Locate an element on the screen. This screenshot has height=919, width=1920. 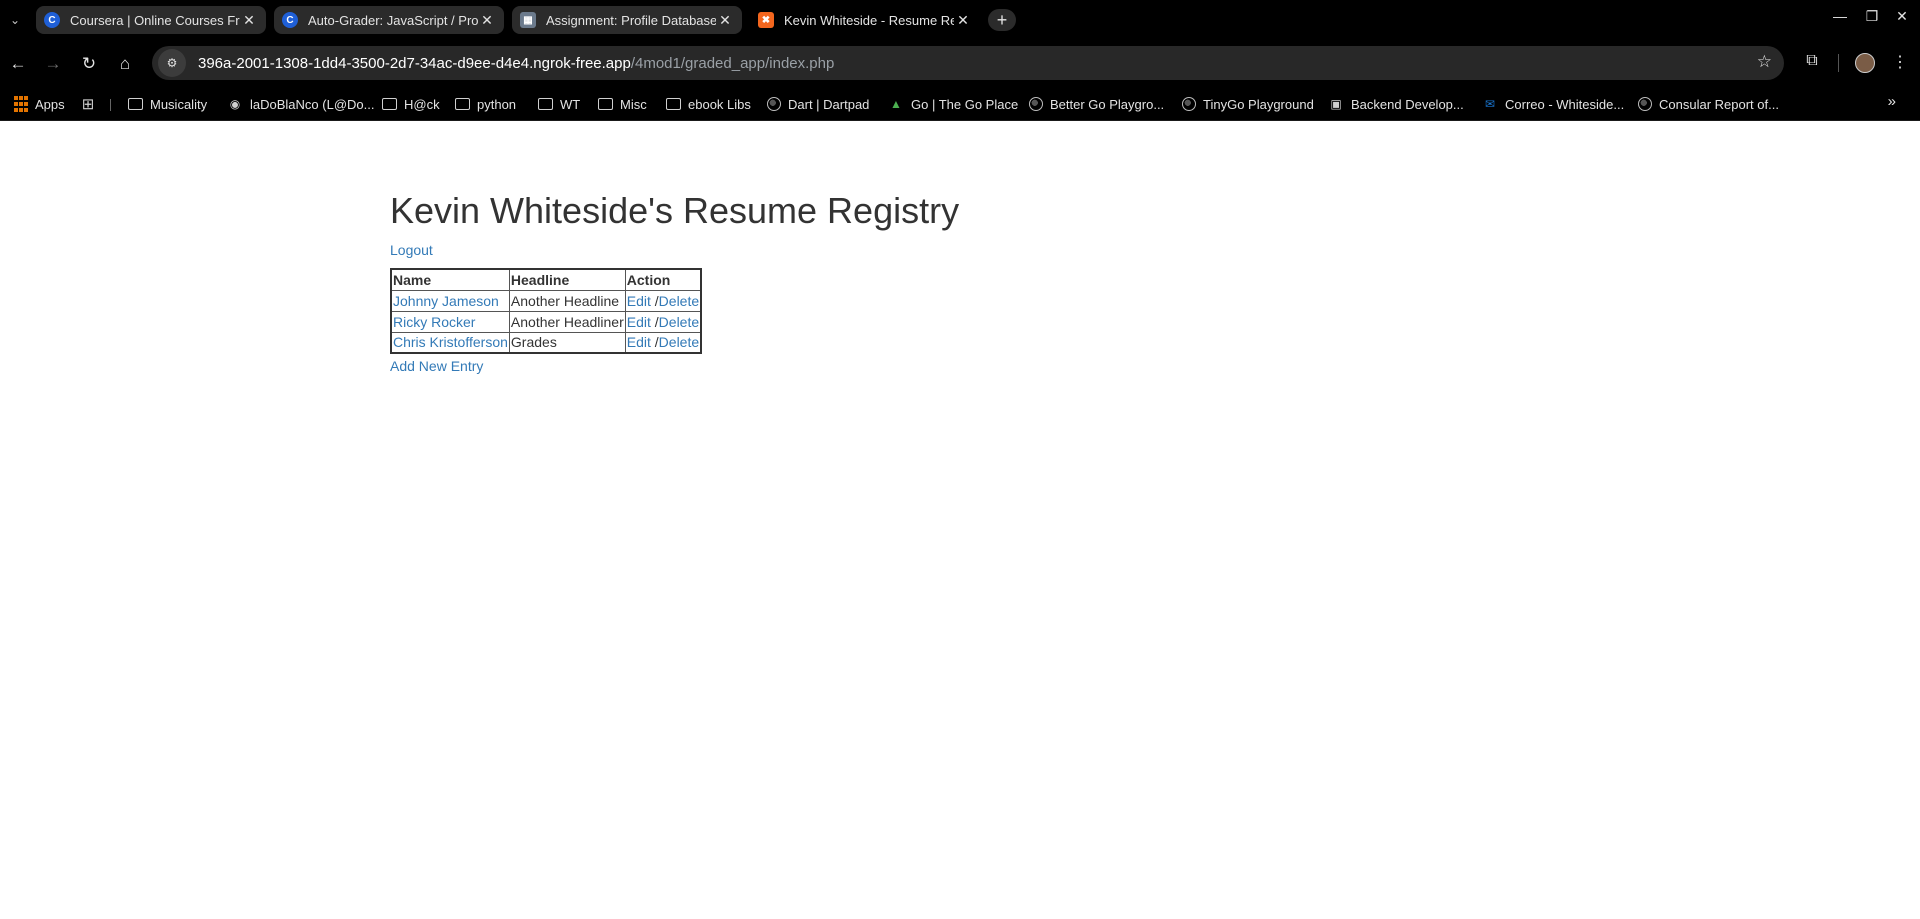
restore-icon: ❐ is located at coordinates (1872, 16).